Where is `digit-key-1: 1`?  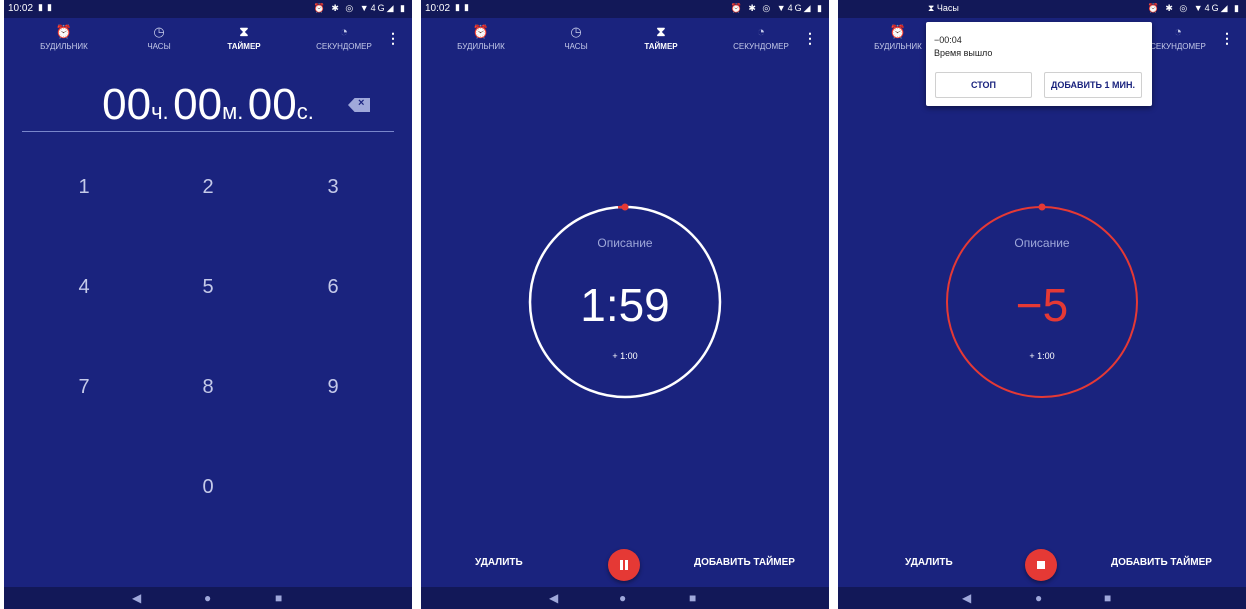
digit-key-1: 1 is located at coordinates (84, 187).